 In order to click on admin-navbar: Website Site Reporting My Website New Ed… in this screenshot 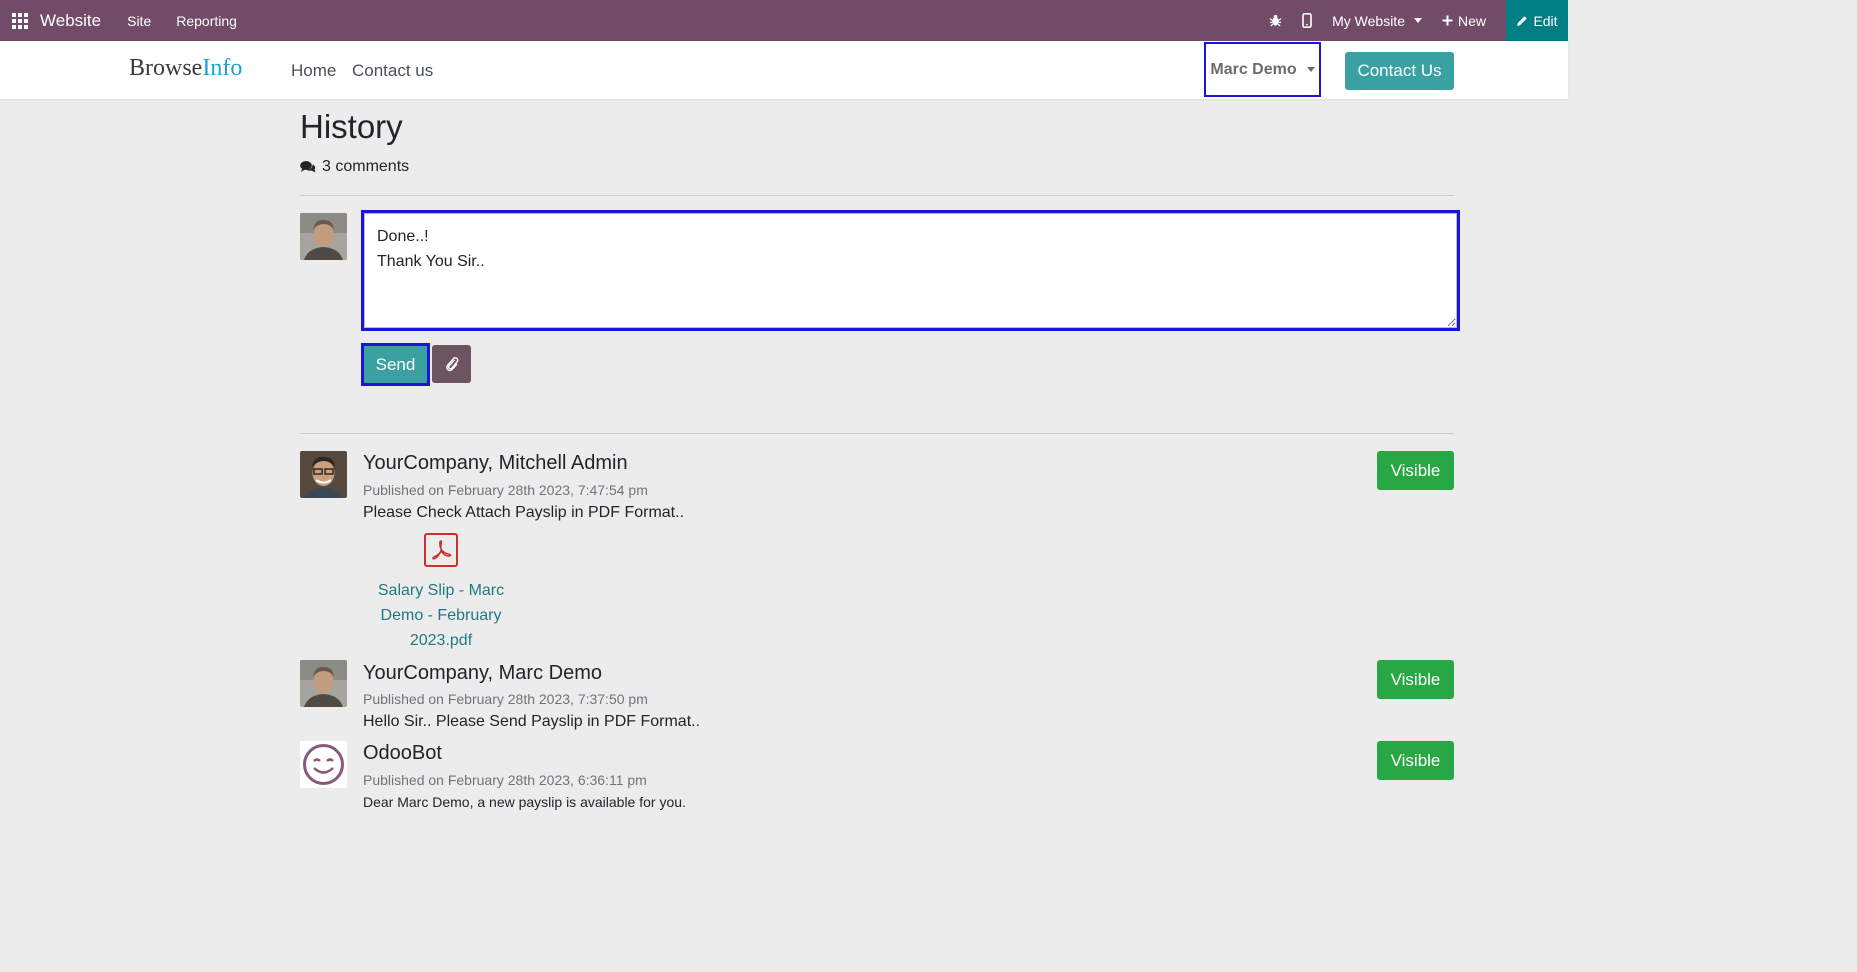, I will do `click(784, 20)`.